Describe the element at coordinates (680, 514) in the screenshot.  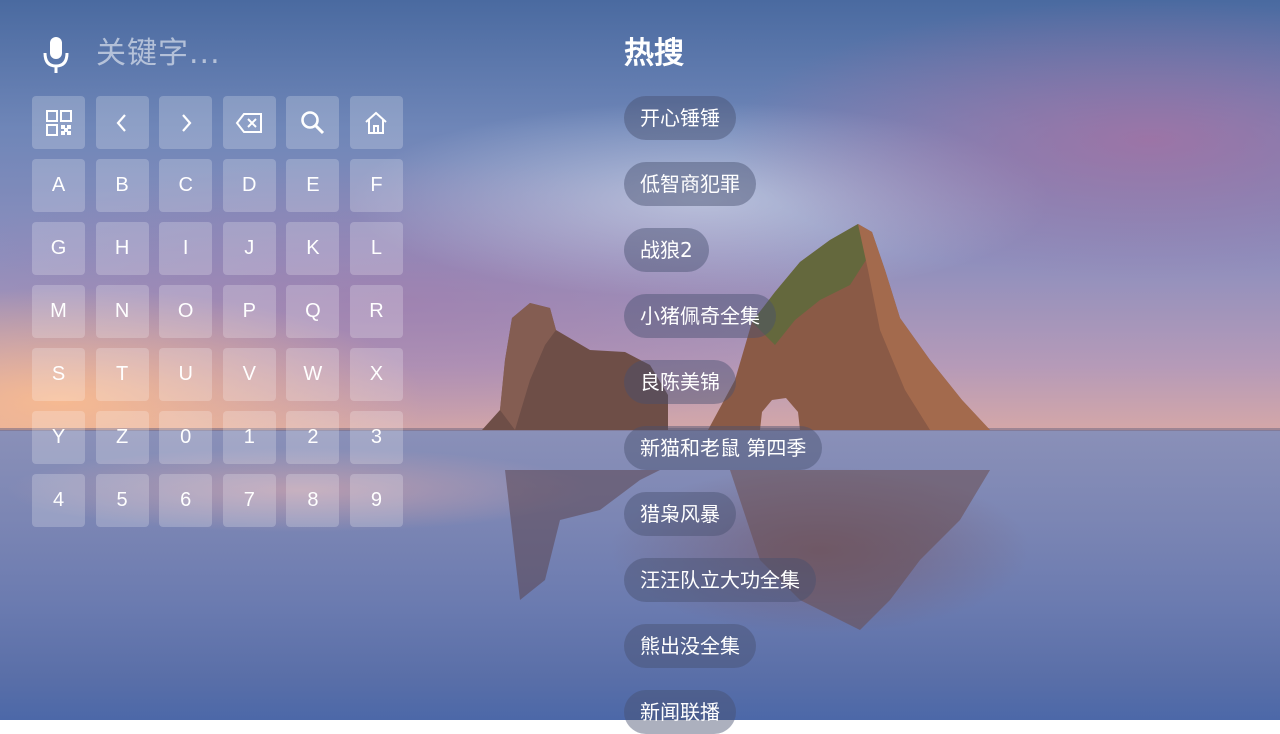
I see `hot-search-item: 猎枭风暴` at that location.